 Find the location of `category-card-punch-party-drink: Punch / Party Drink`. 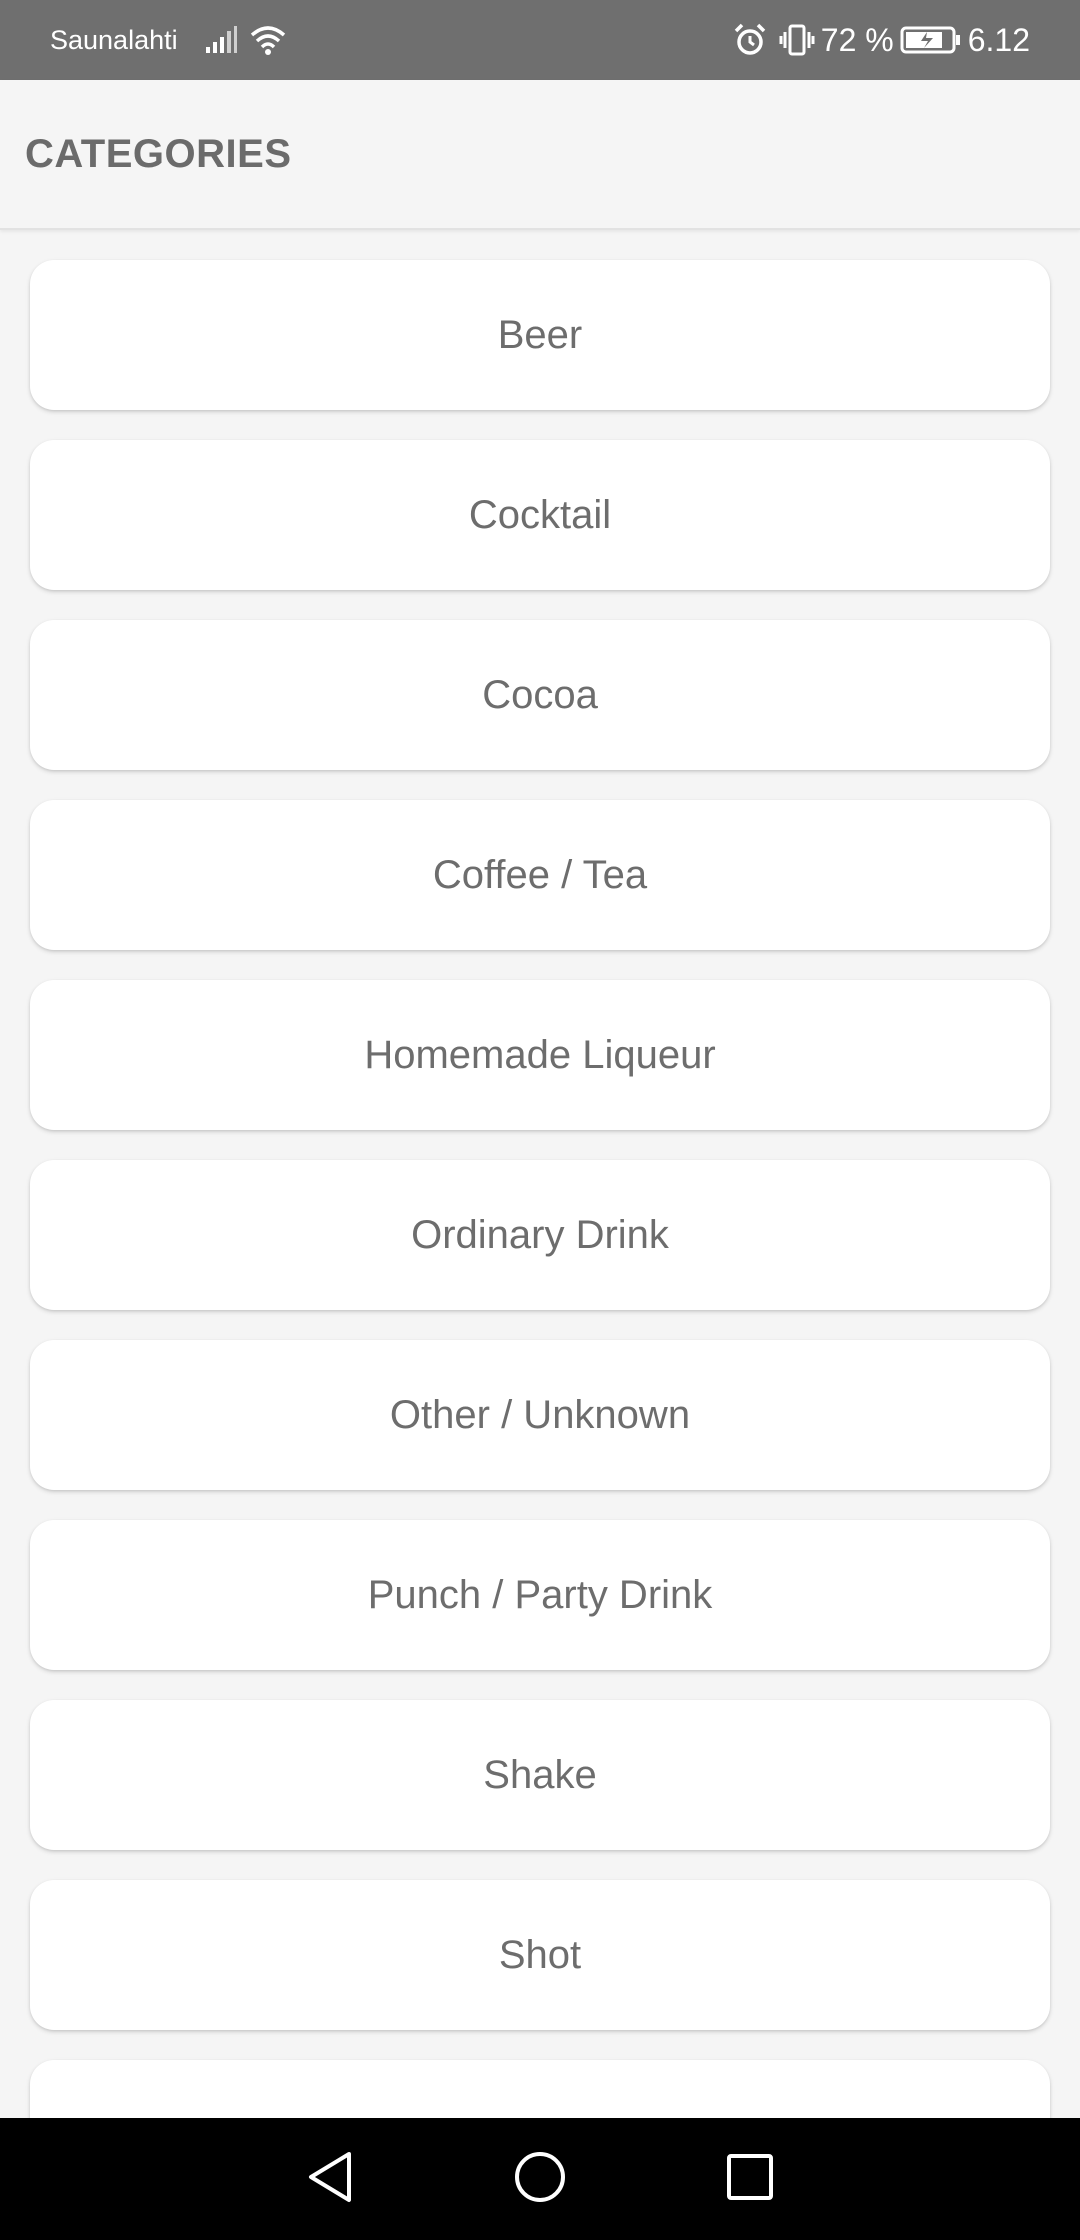

category-card-punch-party-drink: Punch / Party Drink is located at coordinates (540, 1595).